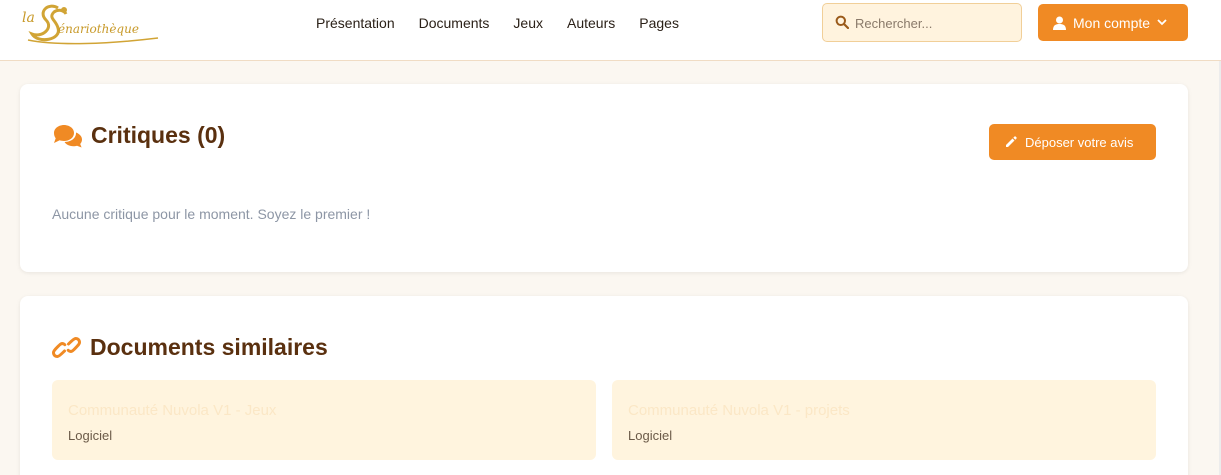 This screenshot has height=475, width=1221. Describe the element at coordinates (324, 420) in the screenshot. I see `similar-document-card: Communauté Nuvola V1 - Jeux Logiciel` at that location.